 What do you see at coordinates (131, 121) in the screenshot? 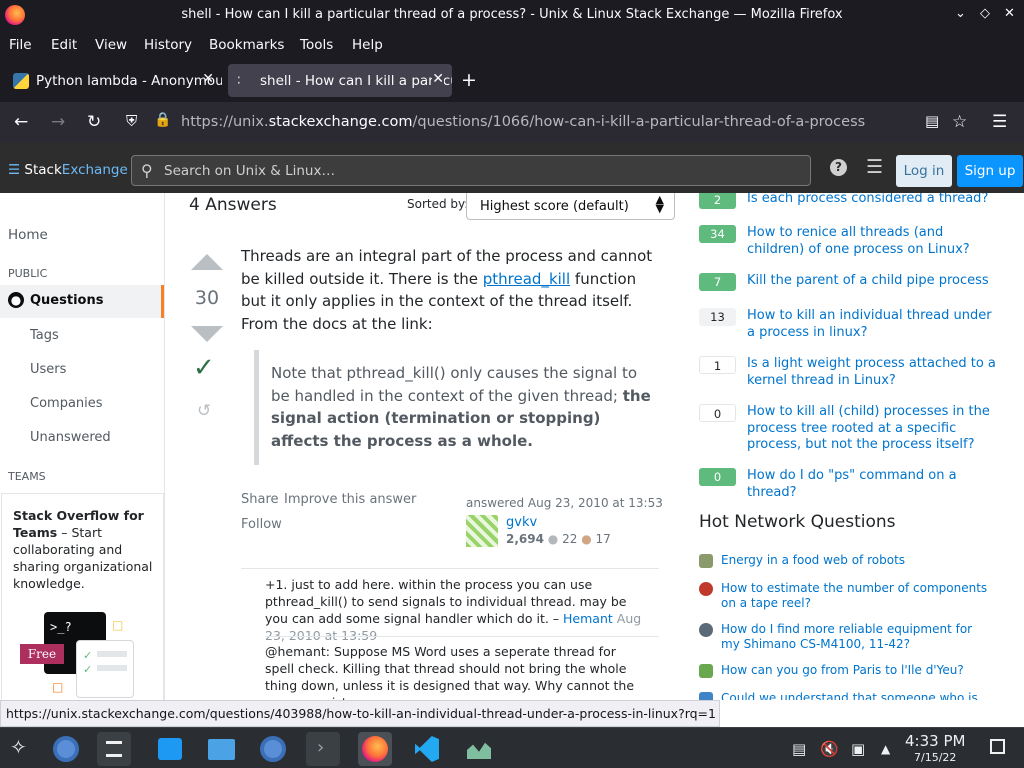
I see `shield-icon: ⛨` at bounding box center [131, 121].